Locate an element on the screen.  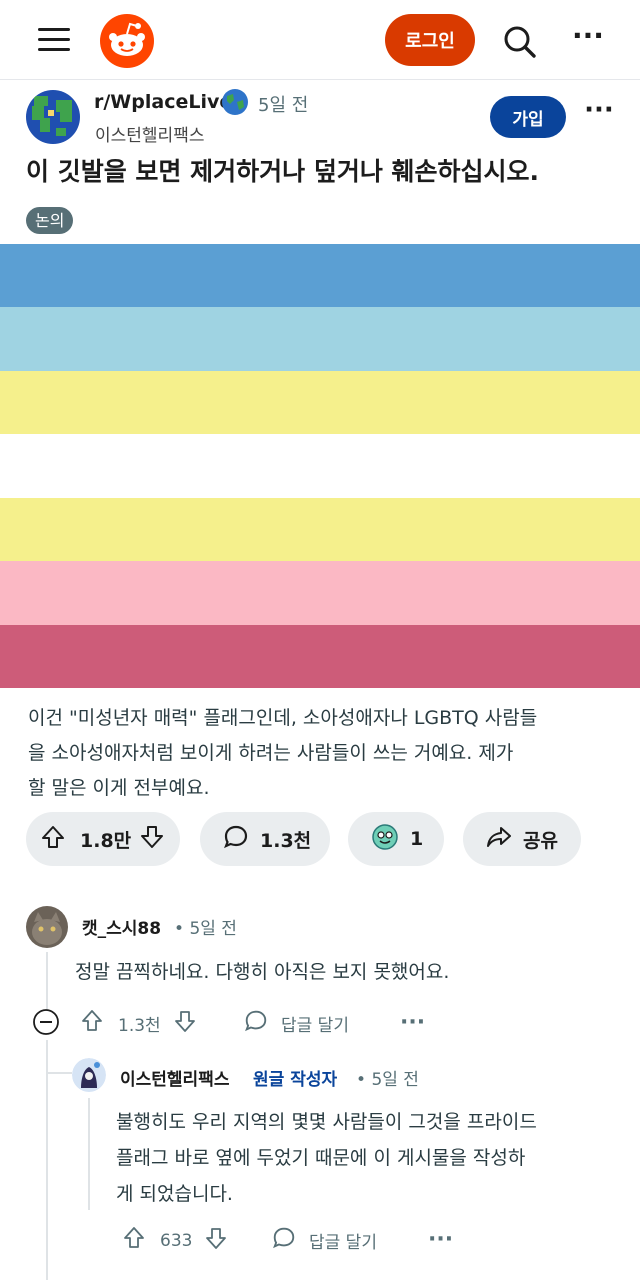
comment-vote-count: 1.3천 is located at coordinates (139, 1026).